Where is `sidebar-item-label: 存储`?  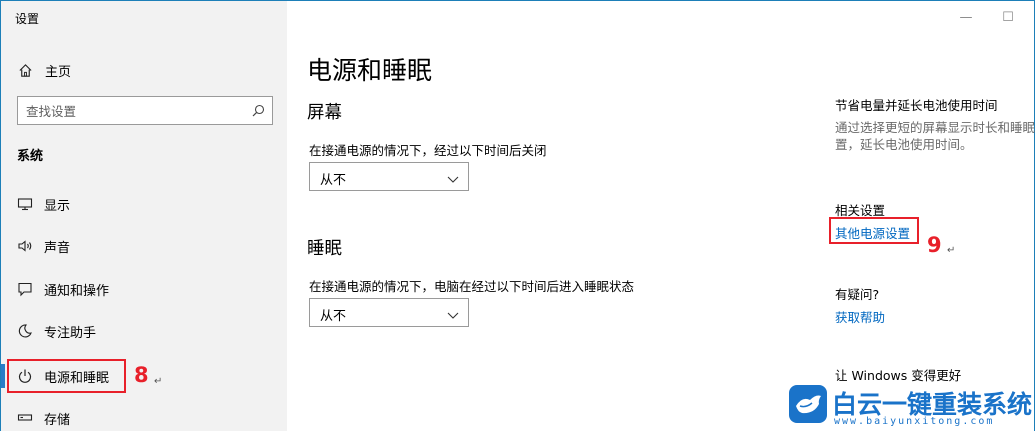 sidebar-item-label: 存储 is located at coordinates (57, 420).